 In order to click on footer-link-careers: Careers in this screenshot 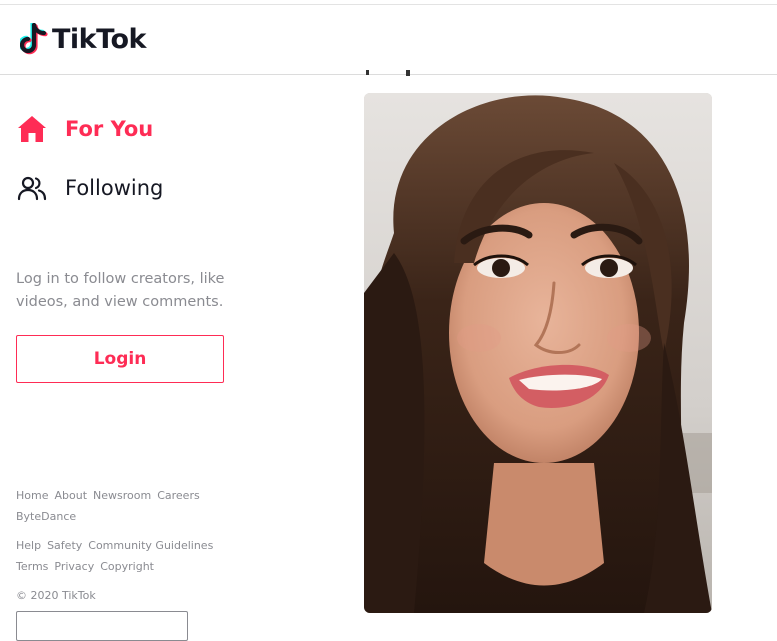, I will do `click(178, 495)`.